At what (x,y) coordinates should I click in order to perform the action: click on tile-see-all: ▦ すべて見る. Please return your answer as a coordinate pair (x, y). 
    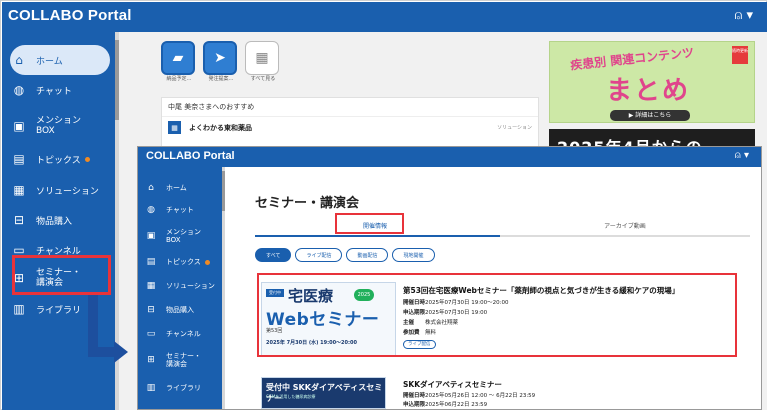
    Looking at the image, I should click on (263, 61).